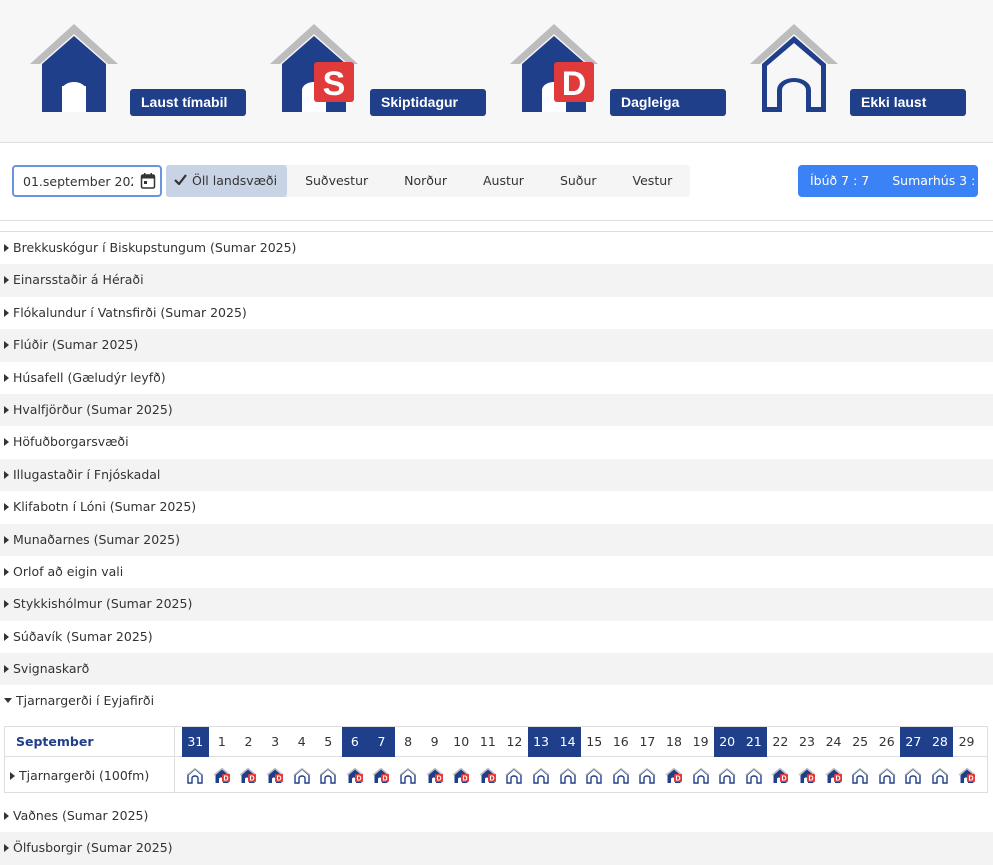 The width and height of the screenshot is (993, 865). I want to click on location-name: Einarsstaðir á Héraði, so click(78, 280).